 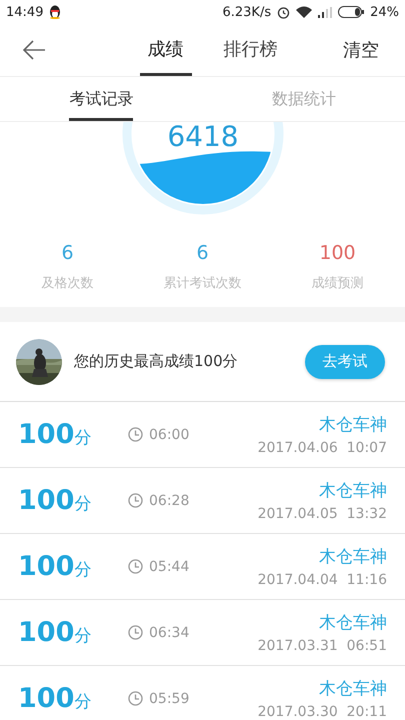 What do you see at coordinates (202, 567) in the screenshot?
I see `record-row: 100分 05:44 木仓车神 2017.04.04 11:16` at bounding box center [202, 567].